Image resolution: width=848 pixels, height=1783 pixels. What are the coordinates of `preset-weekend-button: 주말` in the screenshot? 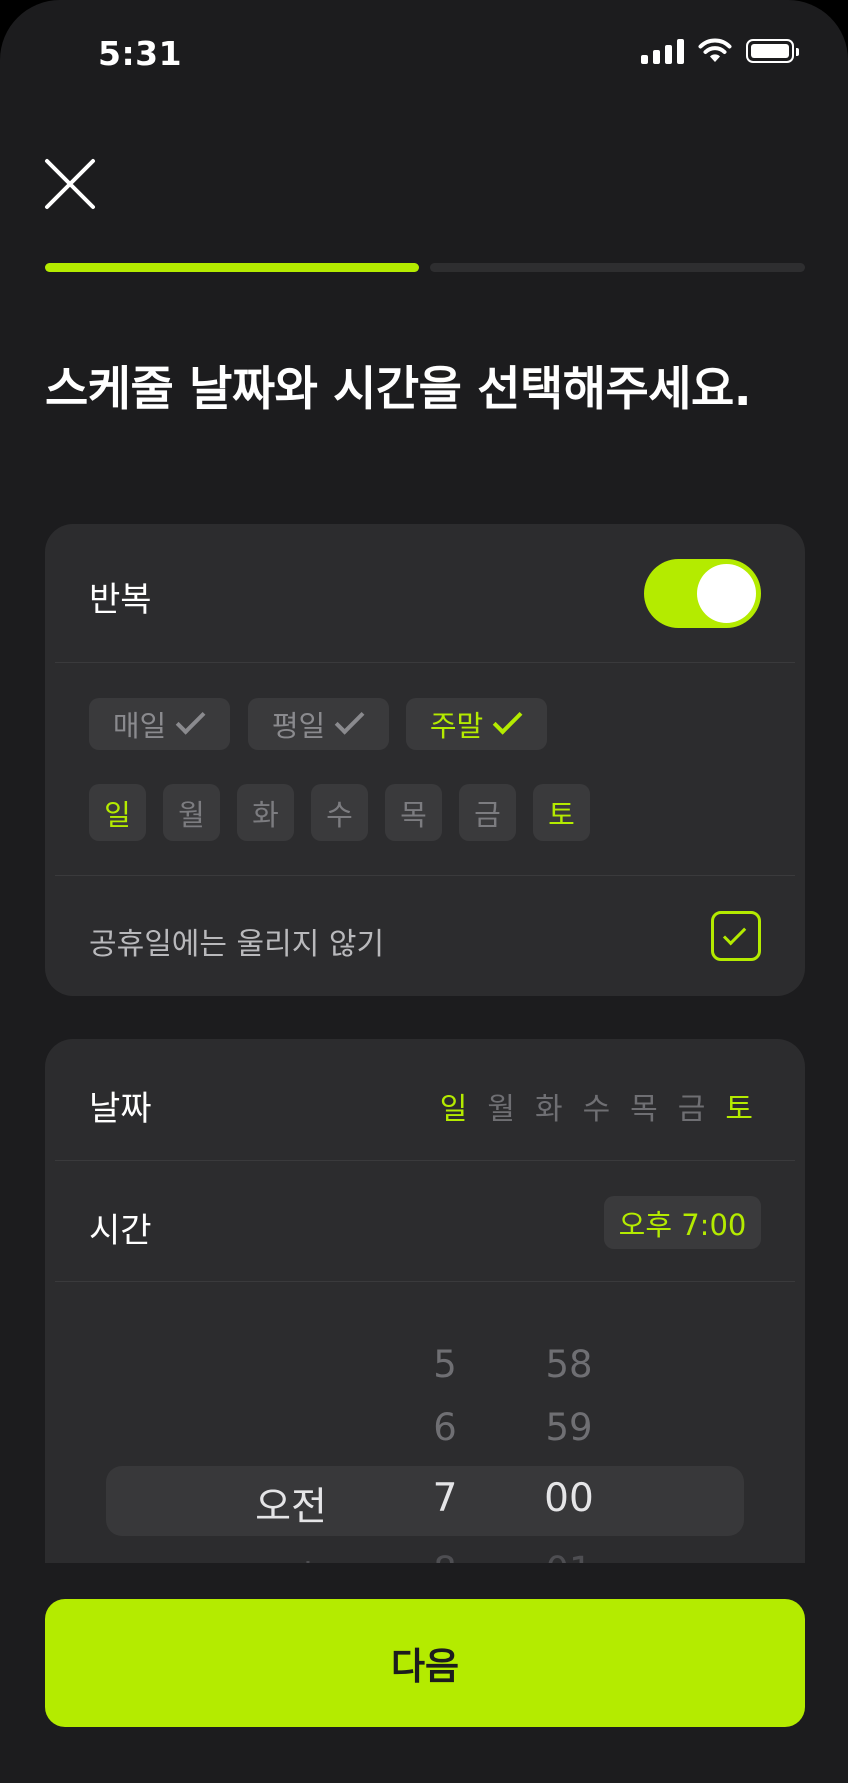 It's located at (476, 724).